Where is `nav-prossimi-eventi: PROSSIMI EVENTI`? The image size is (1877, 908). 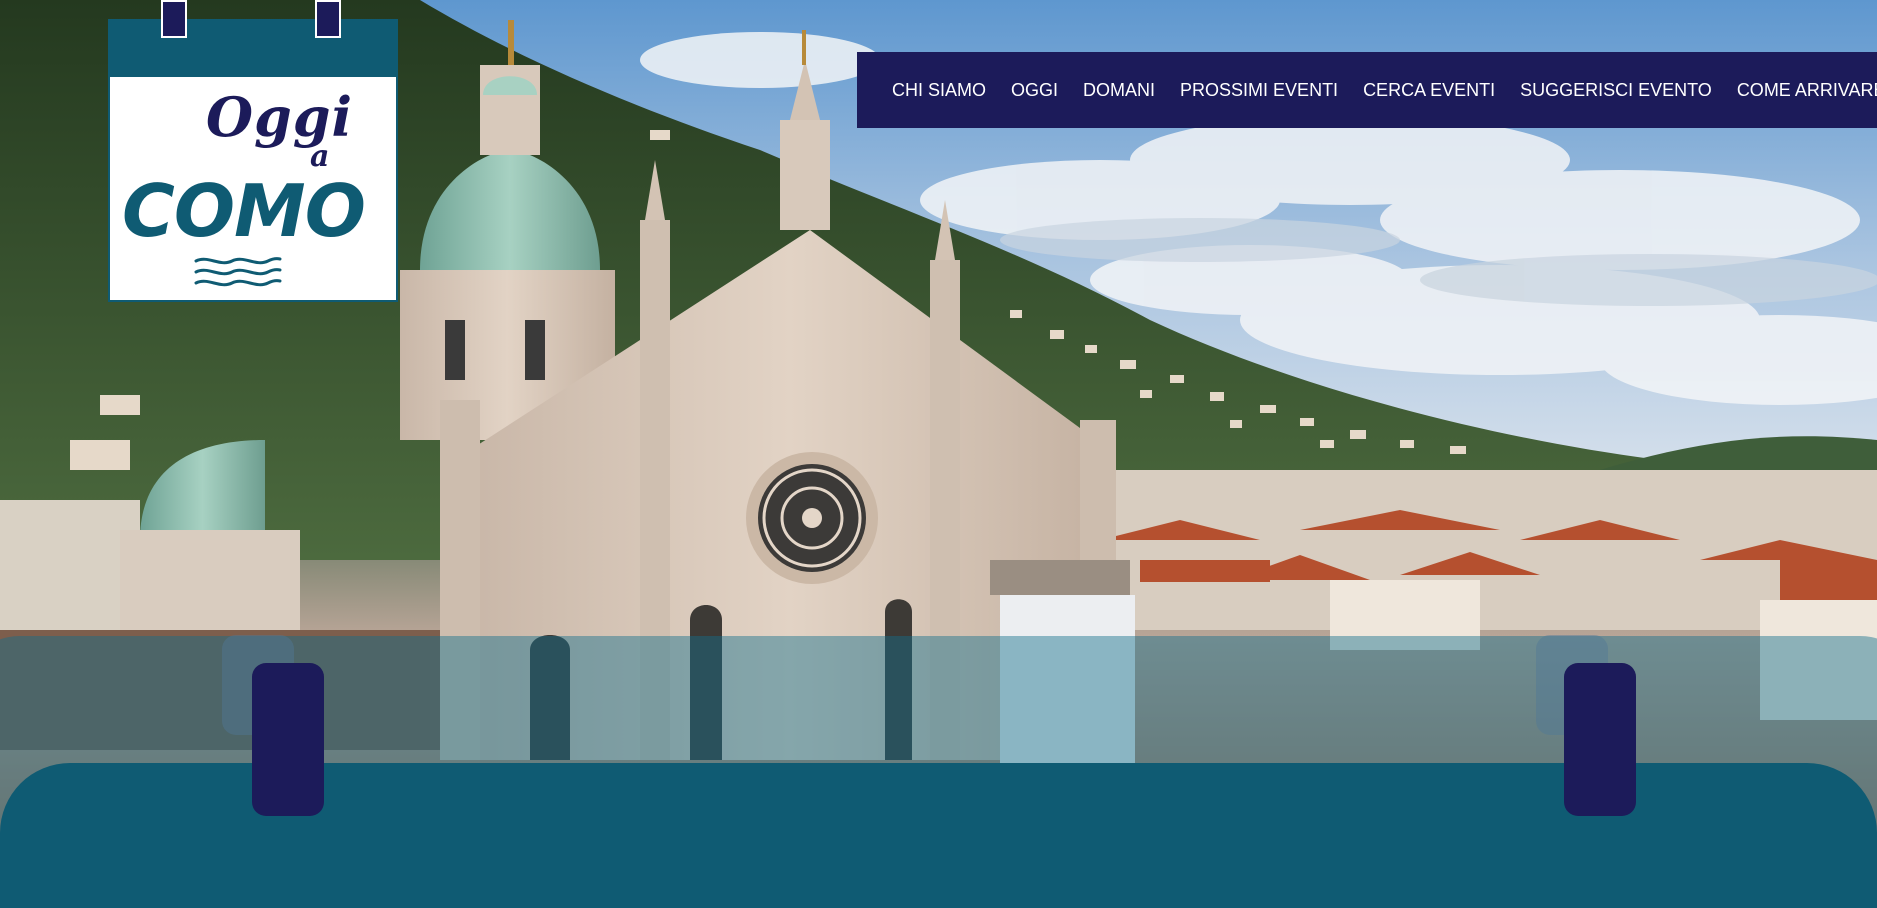
nav-prossimi-eventi: PROSSIMI EVENTI is located at coordinates (1259, 90).